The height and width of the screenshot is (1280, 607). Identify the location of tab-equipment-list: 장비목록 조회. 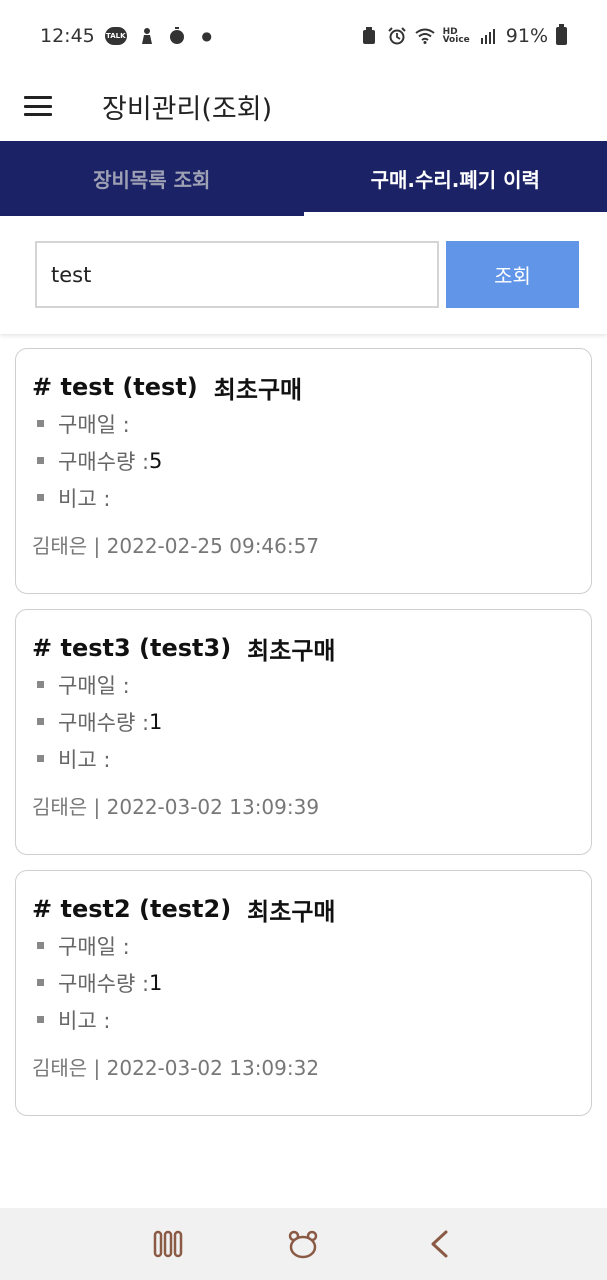
(152, 178).